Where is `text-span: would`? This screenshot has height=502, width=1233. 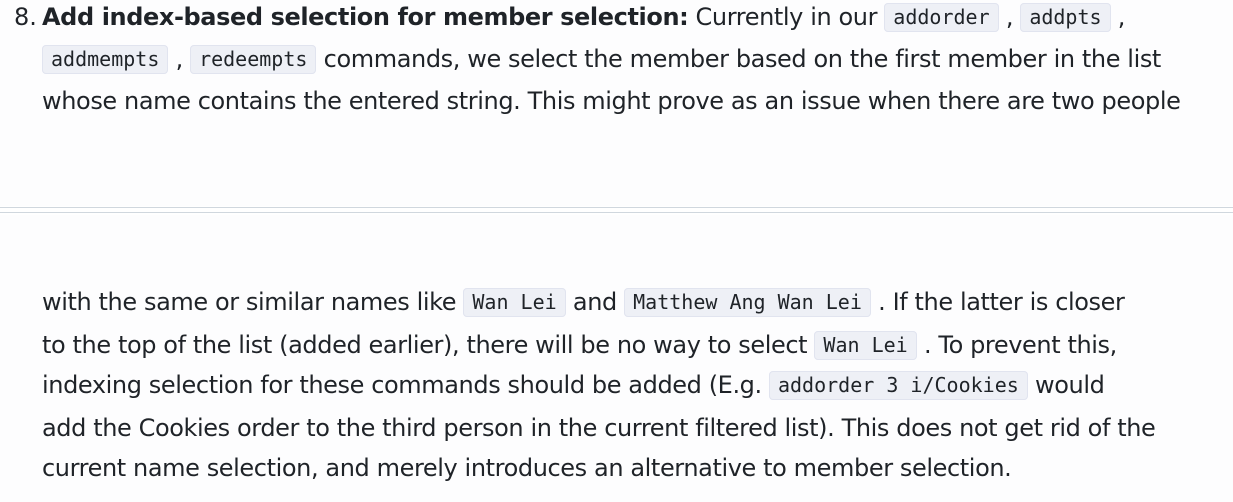
text-span: would is located at coordinates (1066, 385).